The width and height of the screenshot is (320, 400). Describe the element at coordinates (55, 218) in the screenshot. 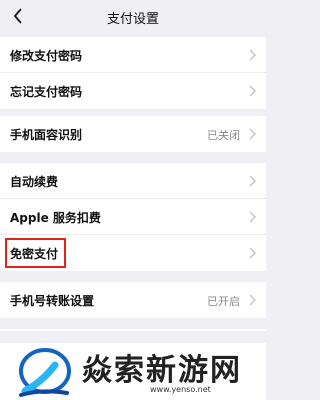

I see `menu-item-label: Apple 服务扣费` at that location.